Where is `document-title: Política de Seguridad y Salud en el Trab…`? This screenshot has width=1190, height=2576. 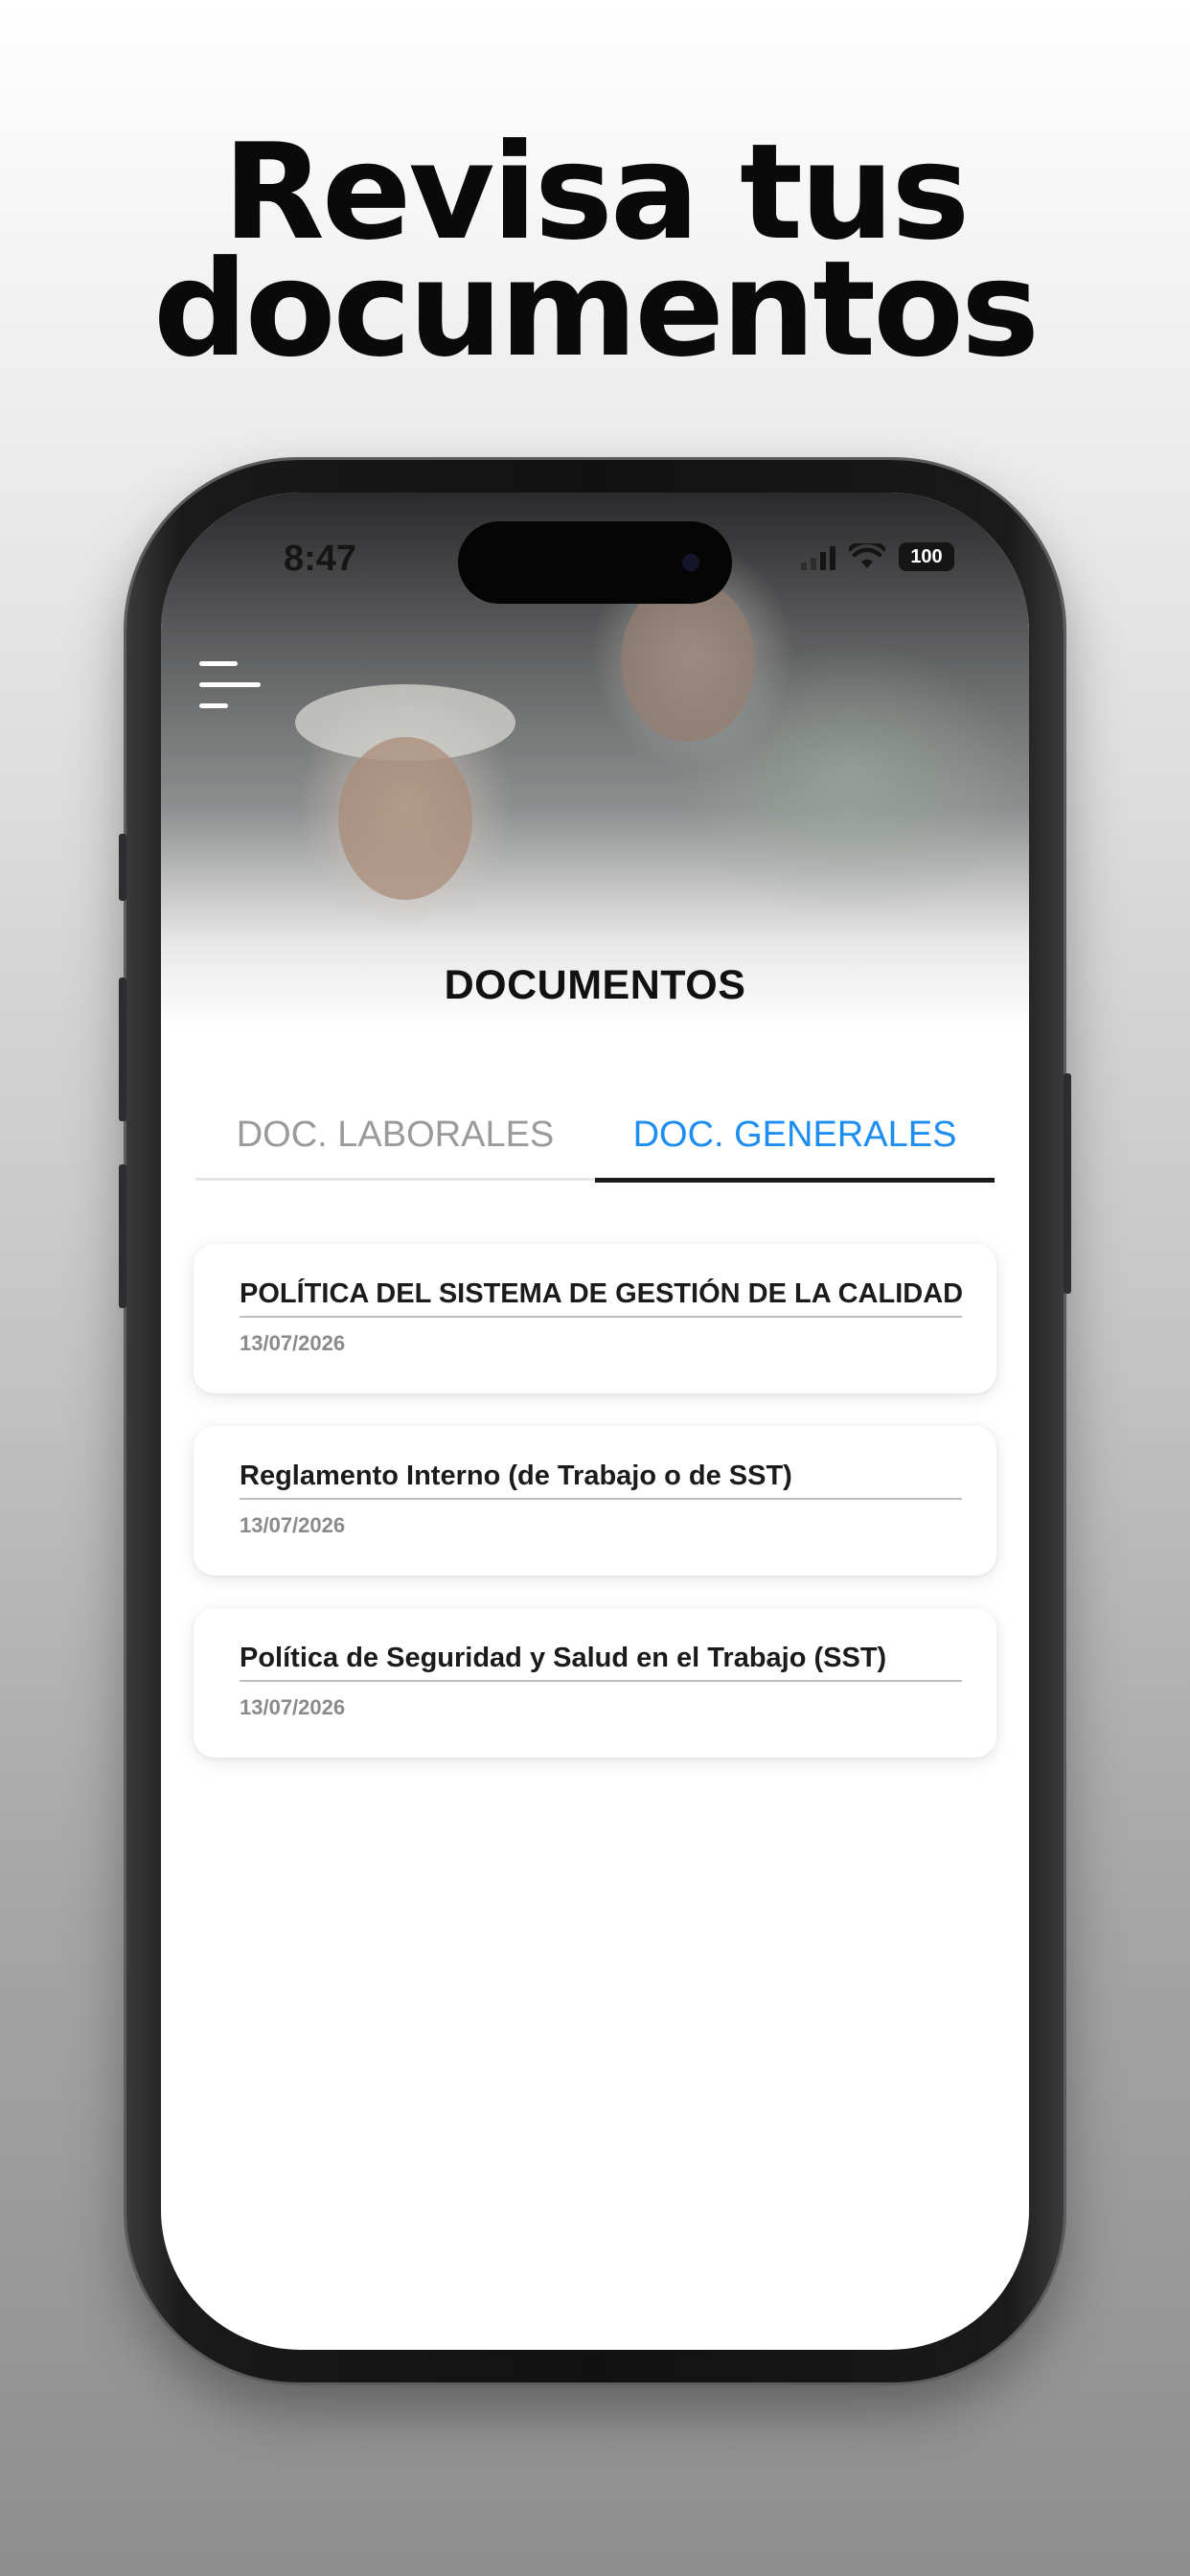 document-title: Política de Seguridad y Salud en el Trab… is located at coordinates (601, 1662).